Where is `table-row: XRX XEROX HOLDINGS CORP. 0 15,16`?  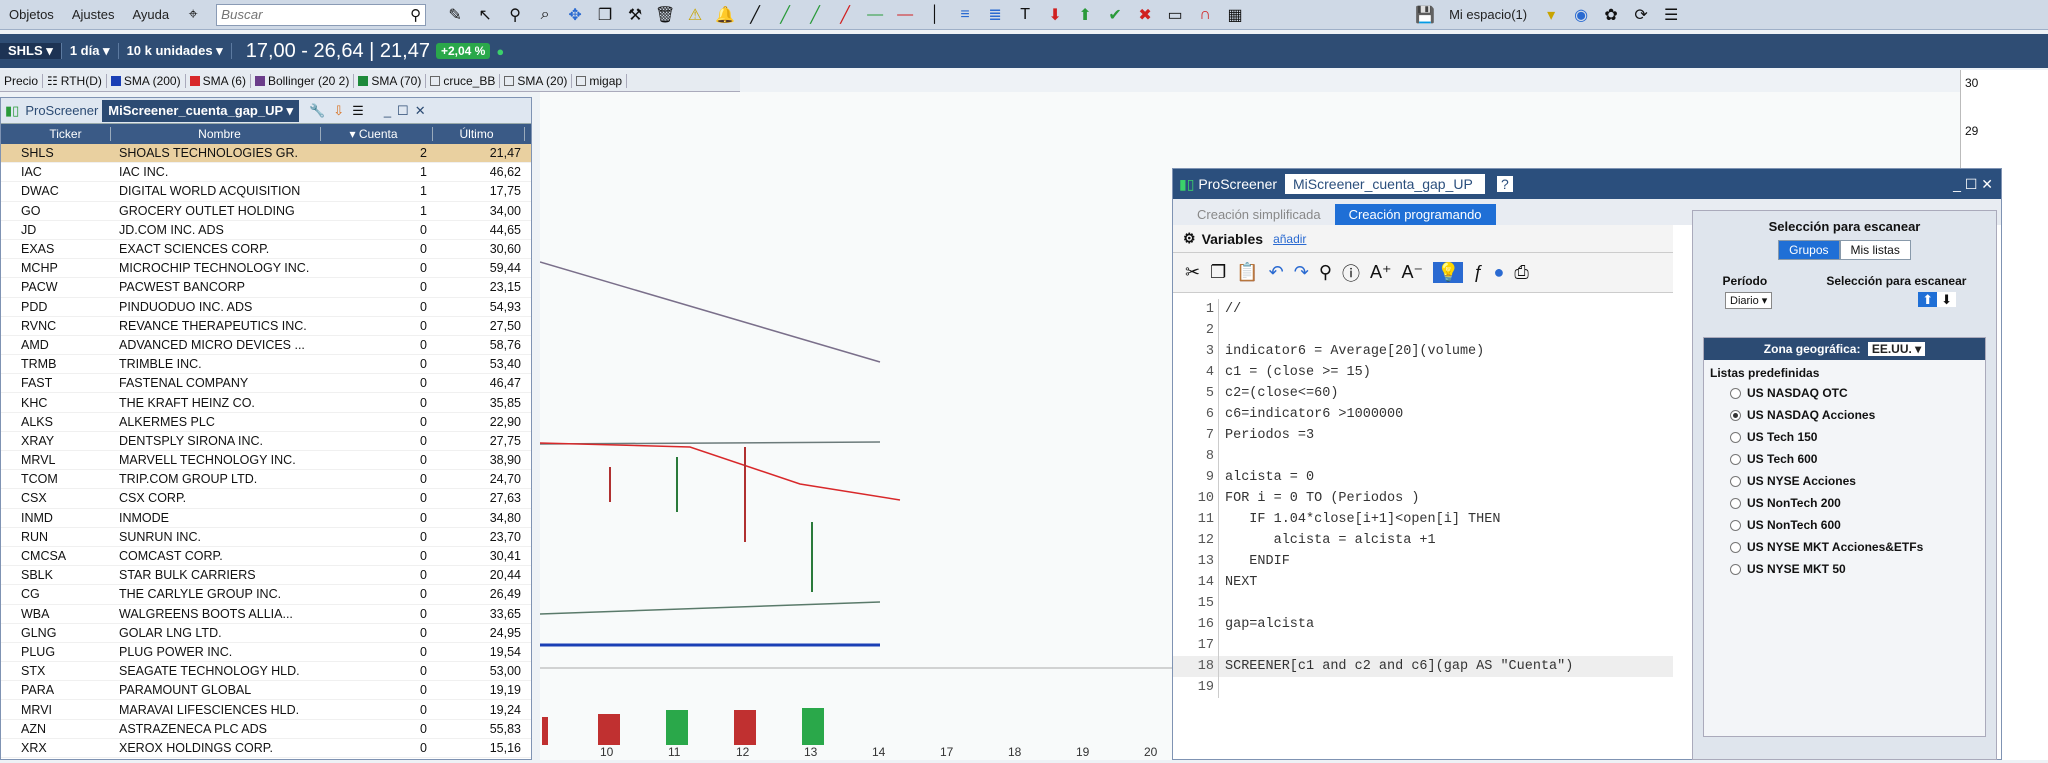
table-row: XRX XEROX HOLDINGS CORP. 0 15,16 is located at coordinates (266, 748).